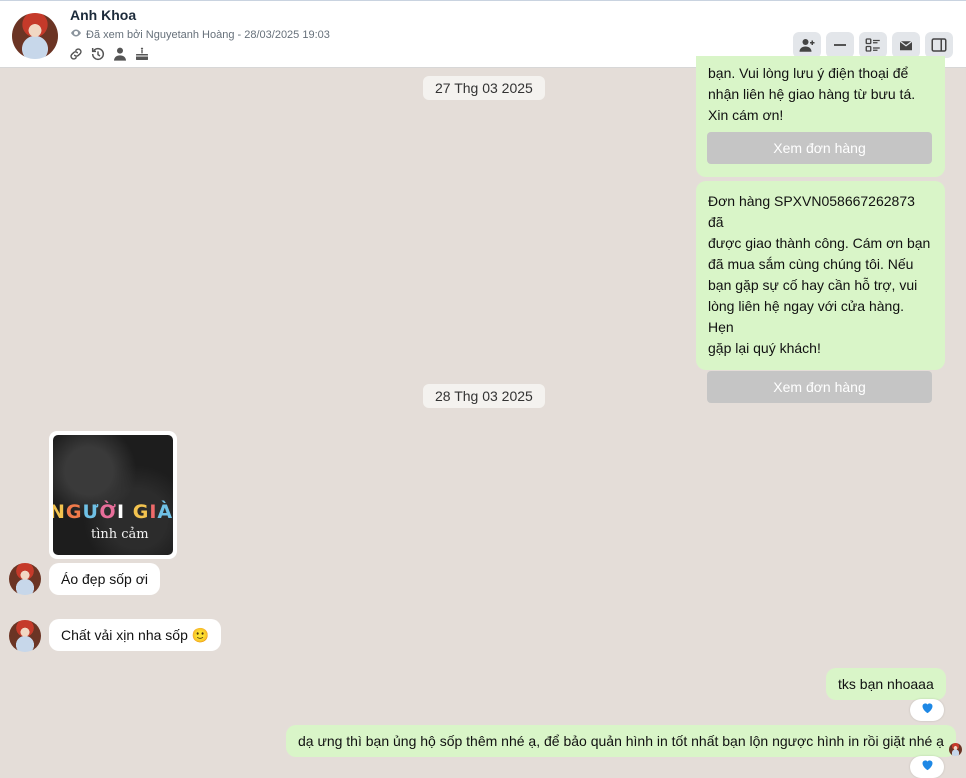  Describe the element at coordinates (886, 684) in the screenshot. I see `outgoing-message: tks bạn nhoaaa` at that location.